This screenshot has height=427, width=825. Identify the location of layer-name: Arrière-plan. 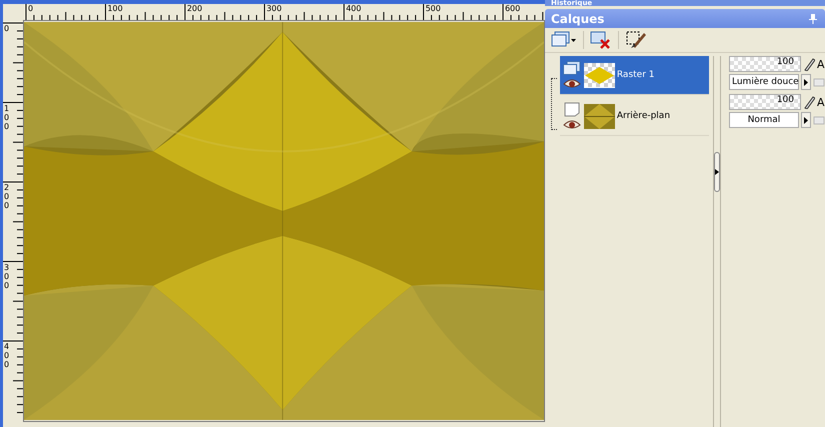
(643, 116).